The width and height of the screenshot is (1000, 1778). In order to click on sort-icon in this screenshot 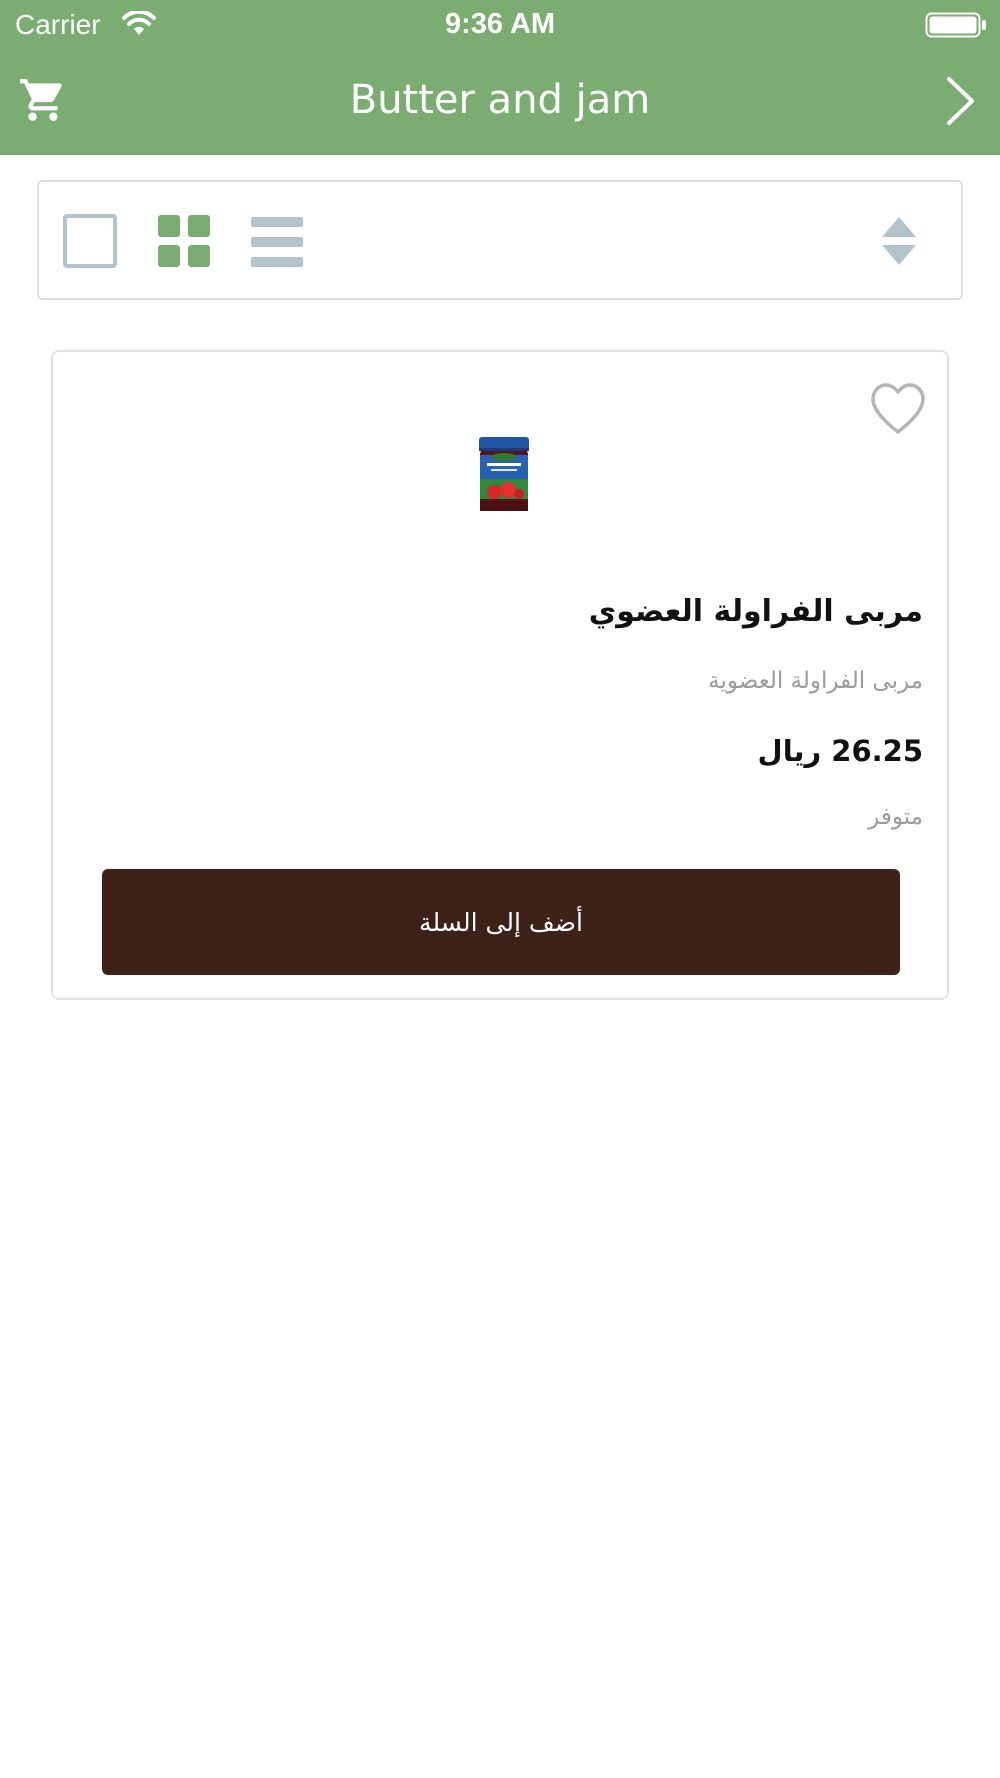, I will do `click(899, 241)`.